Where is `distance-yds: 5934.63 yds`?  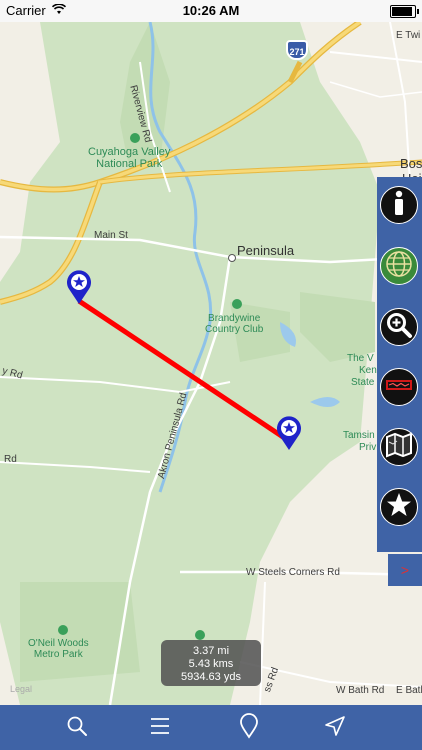
distance-yds: 5934.63 yds is located at coordinates (211, 677).